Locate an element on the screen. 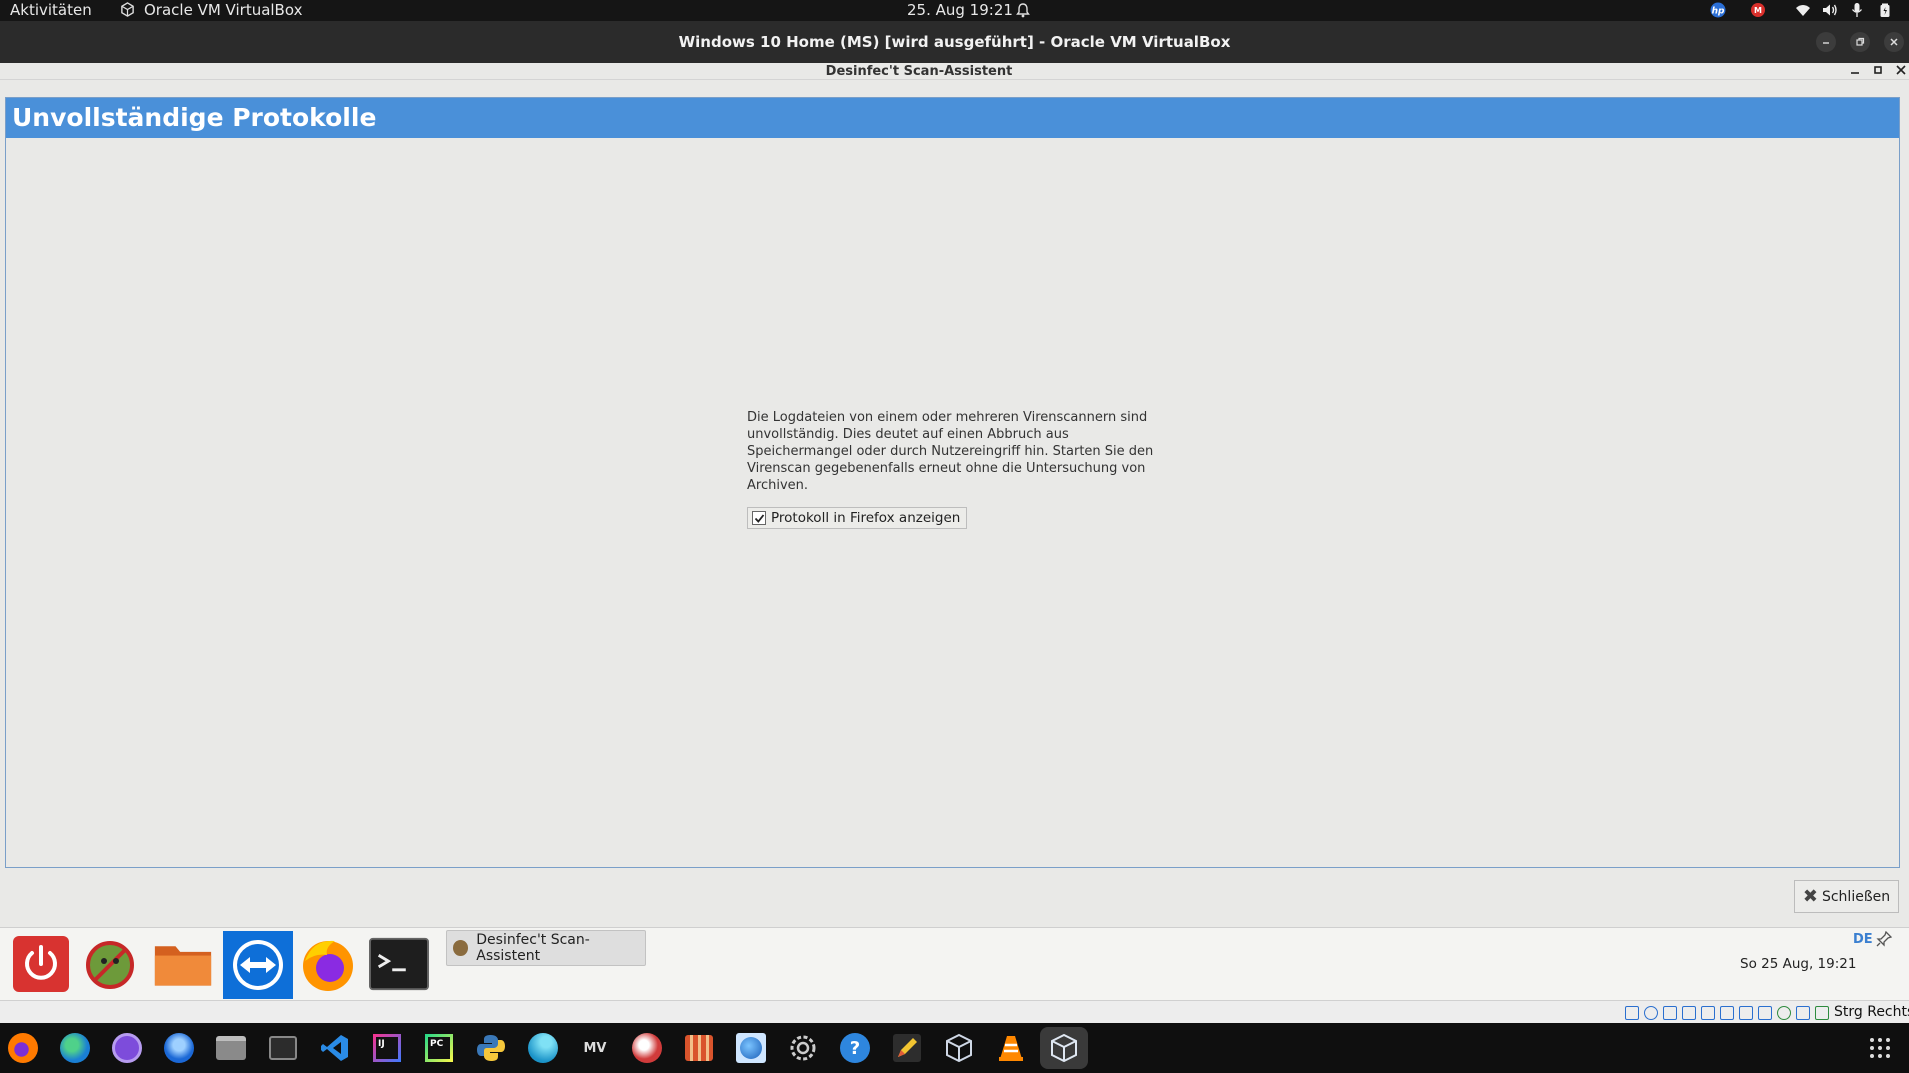  shared-folders-icon is located at coordinates (1727, 1013).